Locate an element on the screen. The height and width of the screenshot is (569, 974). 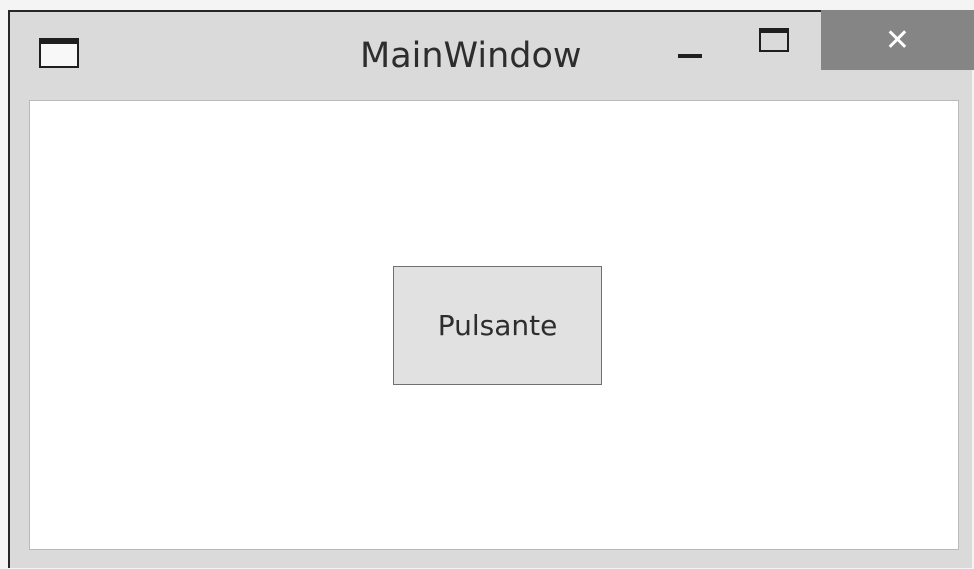
maximize-button is located at coordinates (774, 42).